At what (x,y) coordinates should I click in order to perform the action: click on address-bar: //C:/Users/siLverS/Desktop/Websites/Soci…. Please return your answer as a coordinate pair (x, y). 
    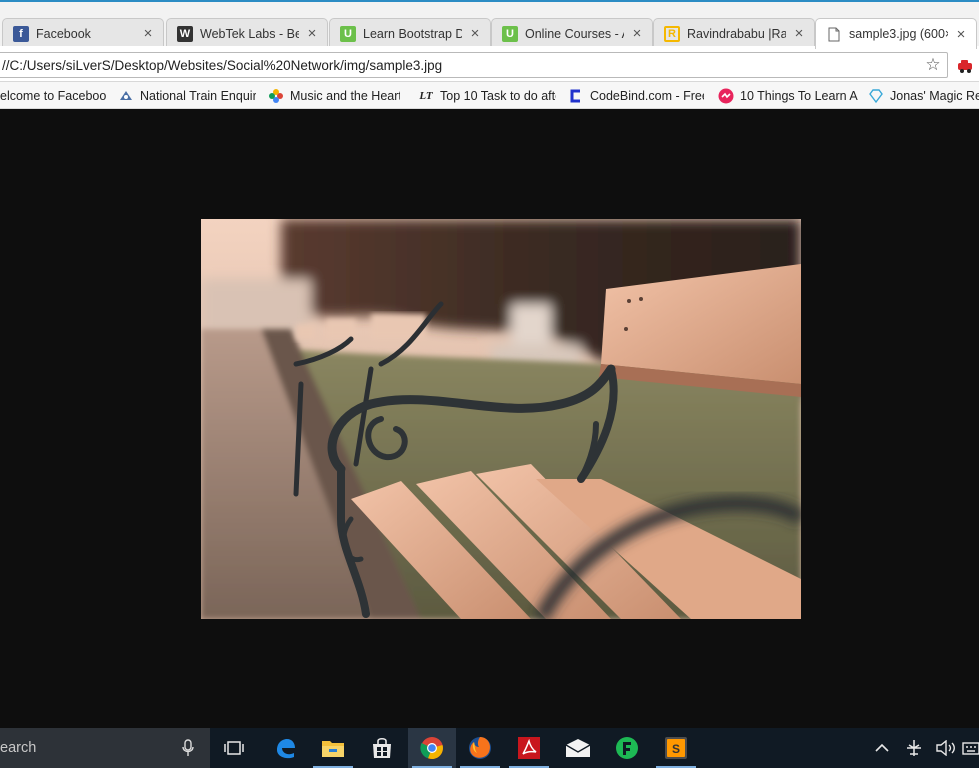
    Looking at the image, I should click on (474, 65).